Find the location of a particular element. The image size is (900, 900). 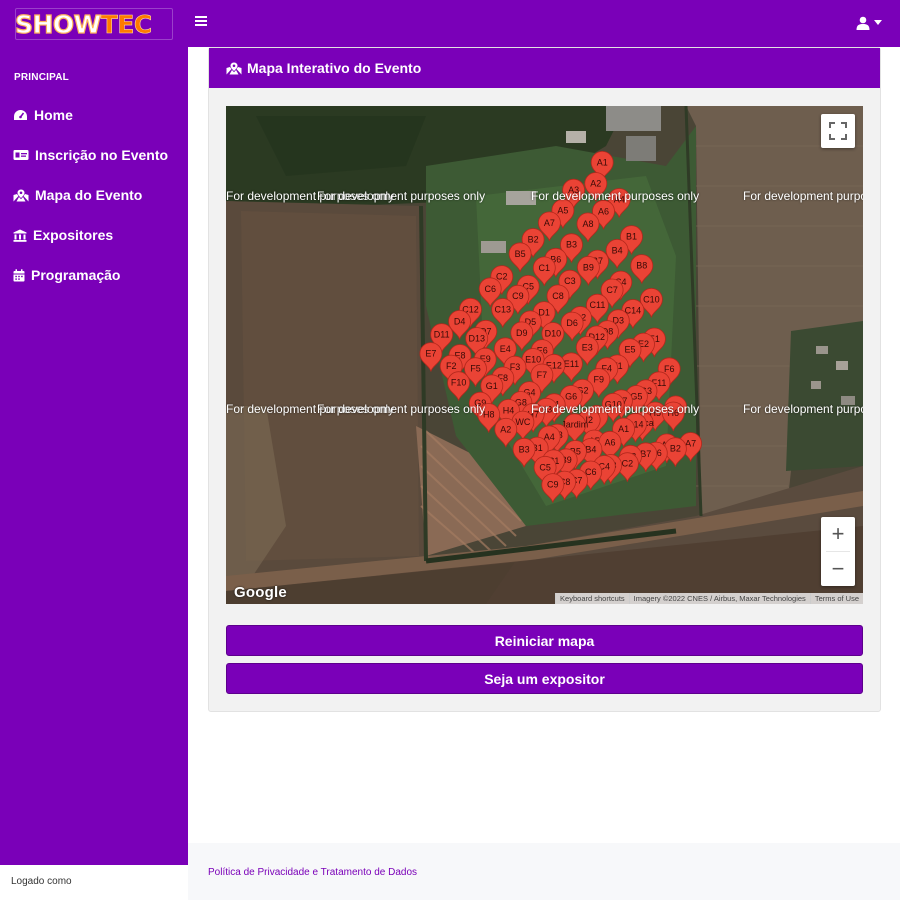

map-marker-label: E7 is located at coordinates (430, 354).